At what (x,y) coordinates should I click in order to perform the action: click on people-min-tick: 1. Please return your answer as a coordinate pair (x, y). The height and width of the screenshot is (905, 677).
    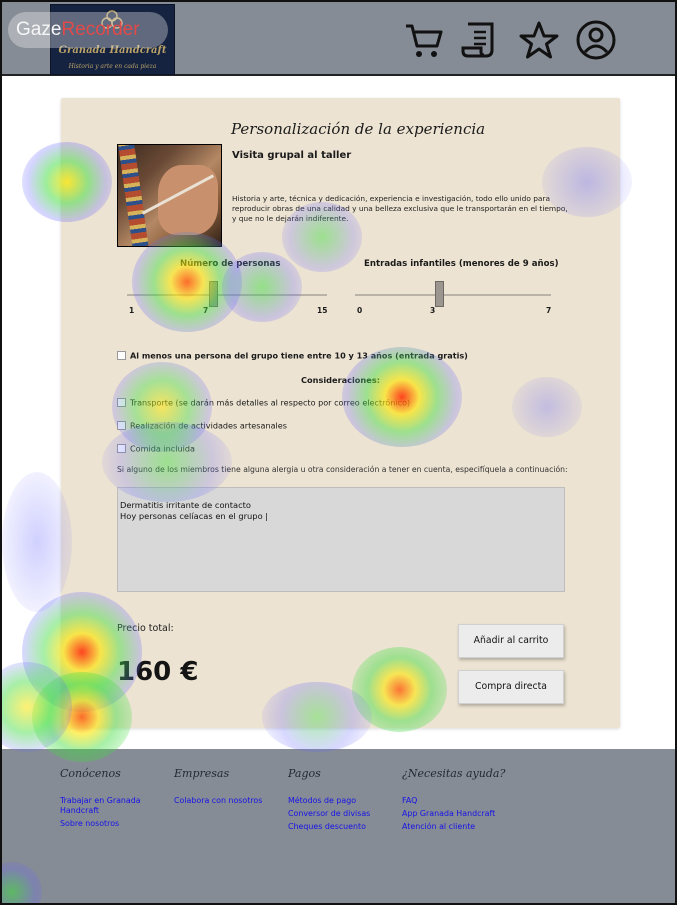
    Looking at the image, I should click on (132, 310).